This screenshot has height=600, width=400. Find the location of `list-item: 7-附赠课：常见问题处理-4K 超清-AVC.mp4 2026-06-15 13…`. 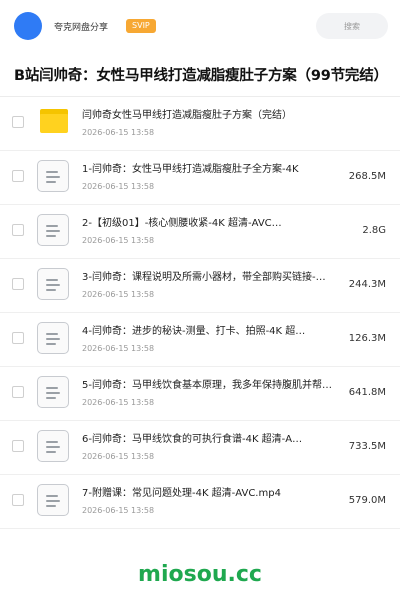

list-item: 7-附赠课：常见问题处理-4K 超清-AVC.mp4 2026-06-15 13… is located at coordinates (200, 502).